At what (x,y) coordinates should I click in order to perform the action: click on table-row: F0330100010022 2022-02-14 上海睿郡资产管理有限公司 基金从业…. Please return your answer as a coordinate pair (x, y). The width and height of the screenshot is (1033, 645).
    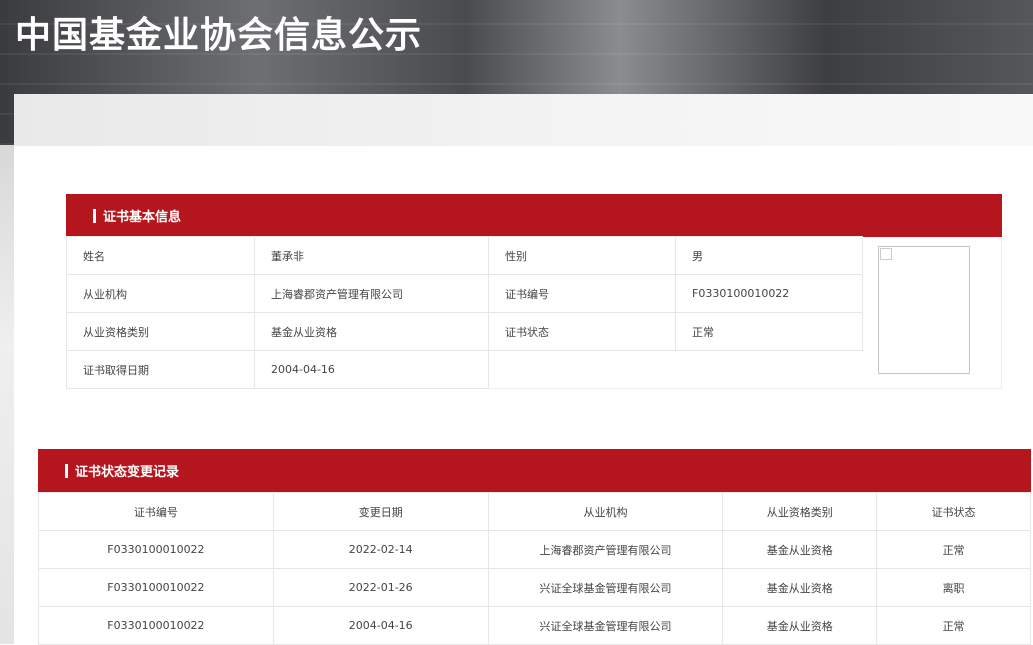
    Looking at the image, I should click on (534, 549).